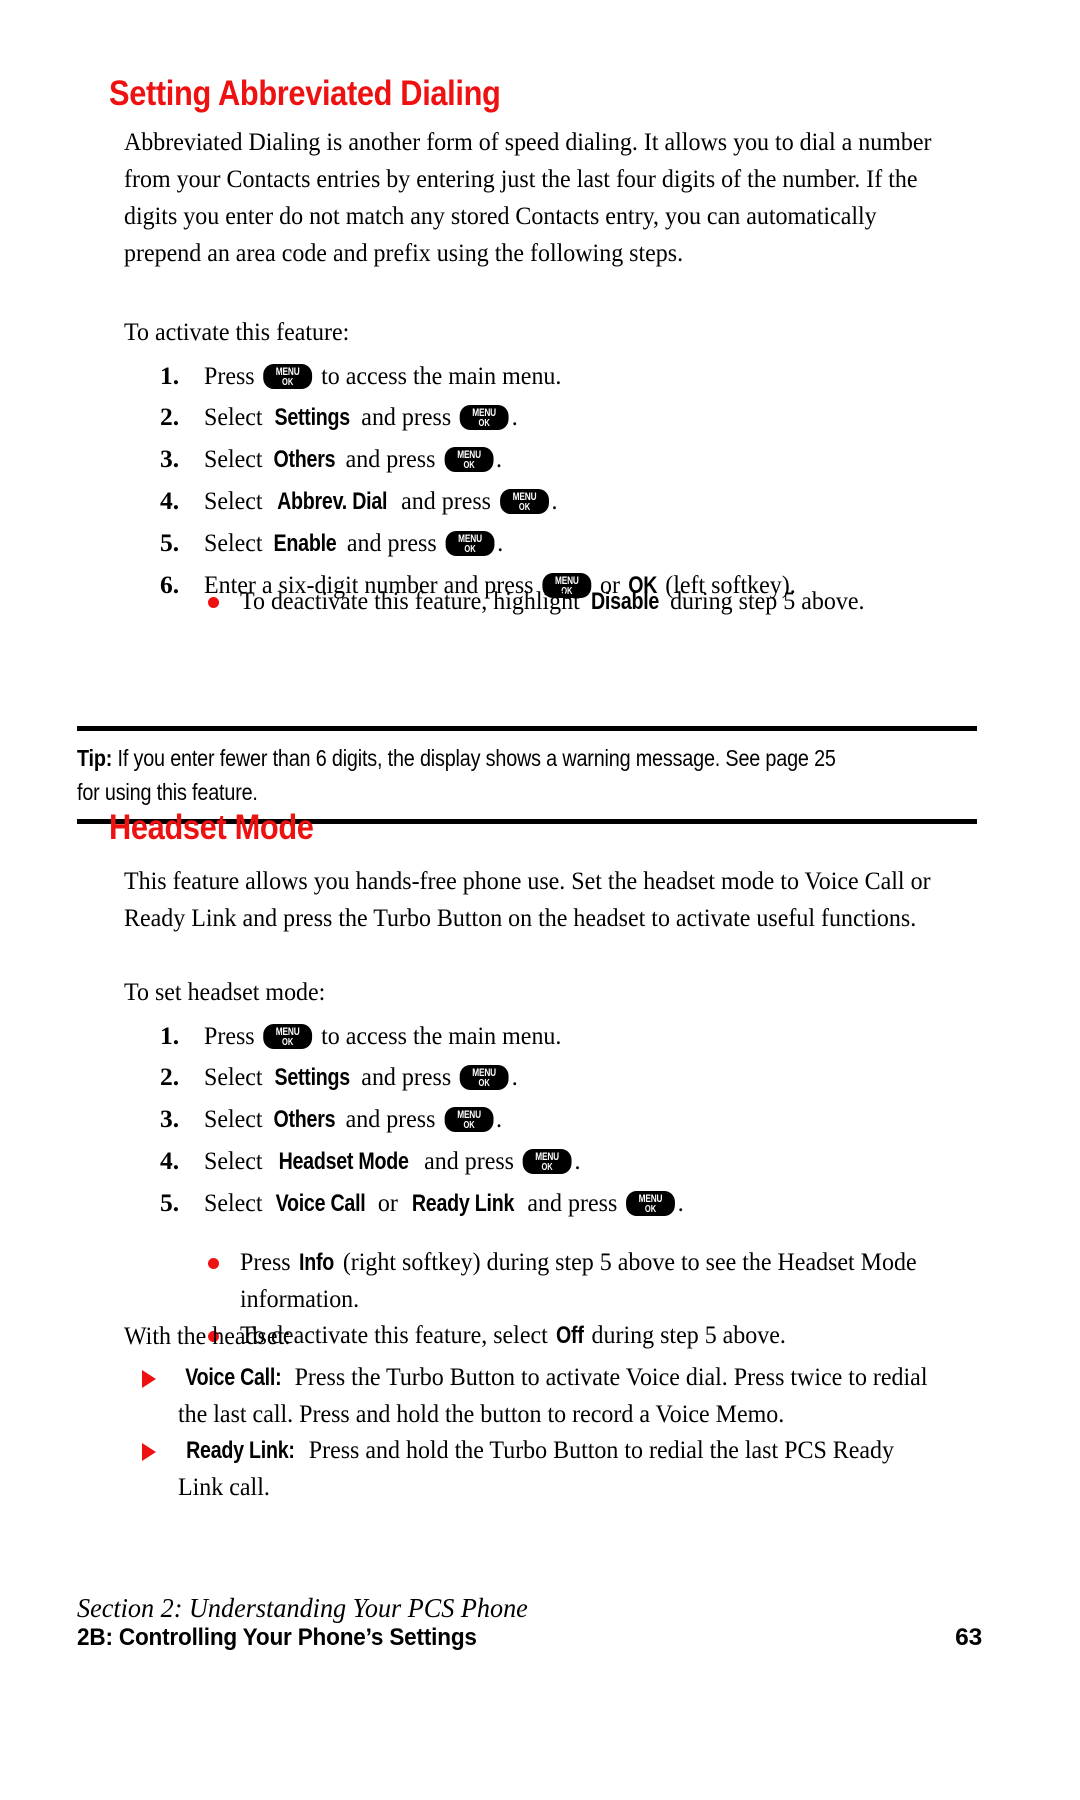 This screenshot has width=1080, height=1800. What do you see at coordinates (438, 375) in the screenshot?
I see `step-text-fragment: to access the main menu.` at bounding box center [438, 375].